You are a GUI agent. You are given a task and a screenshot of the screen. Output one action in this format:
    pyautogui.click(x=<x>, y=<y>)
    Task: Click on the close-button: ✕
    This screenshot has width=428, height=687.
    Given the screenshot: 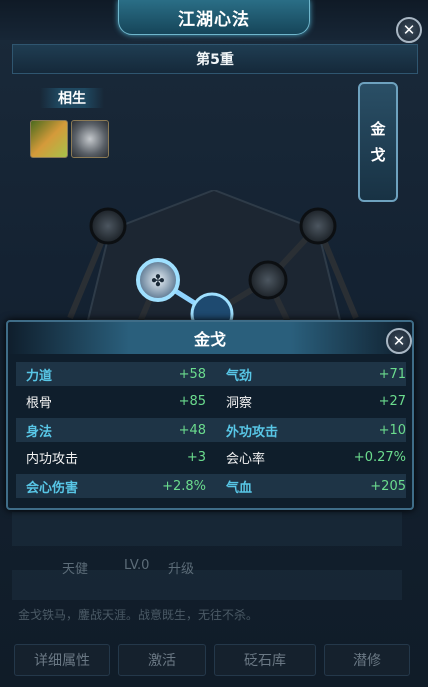 What is the action you would take?
    pyautogui.click(x=409, y=30)
    